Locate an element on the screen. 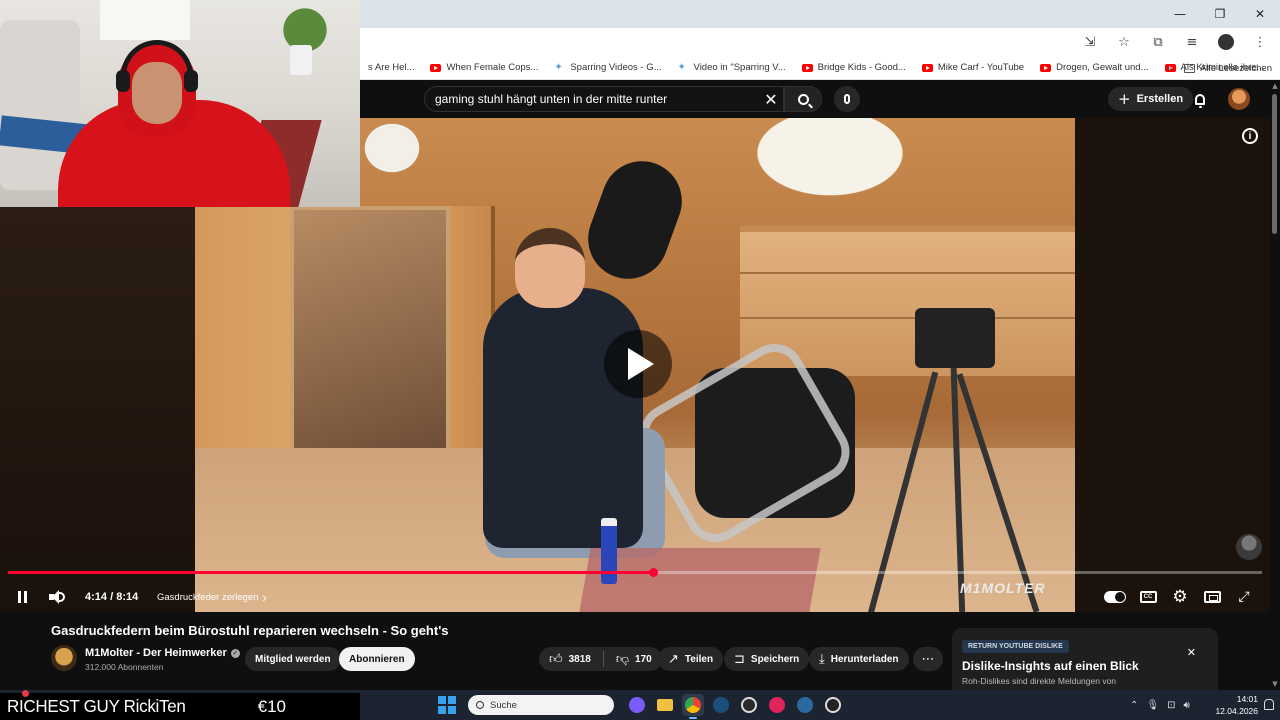 The width and height of the screenshot is (1280, 720). search-button is located at coordinates (803, 99).